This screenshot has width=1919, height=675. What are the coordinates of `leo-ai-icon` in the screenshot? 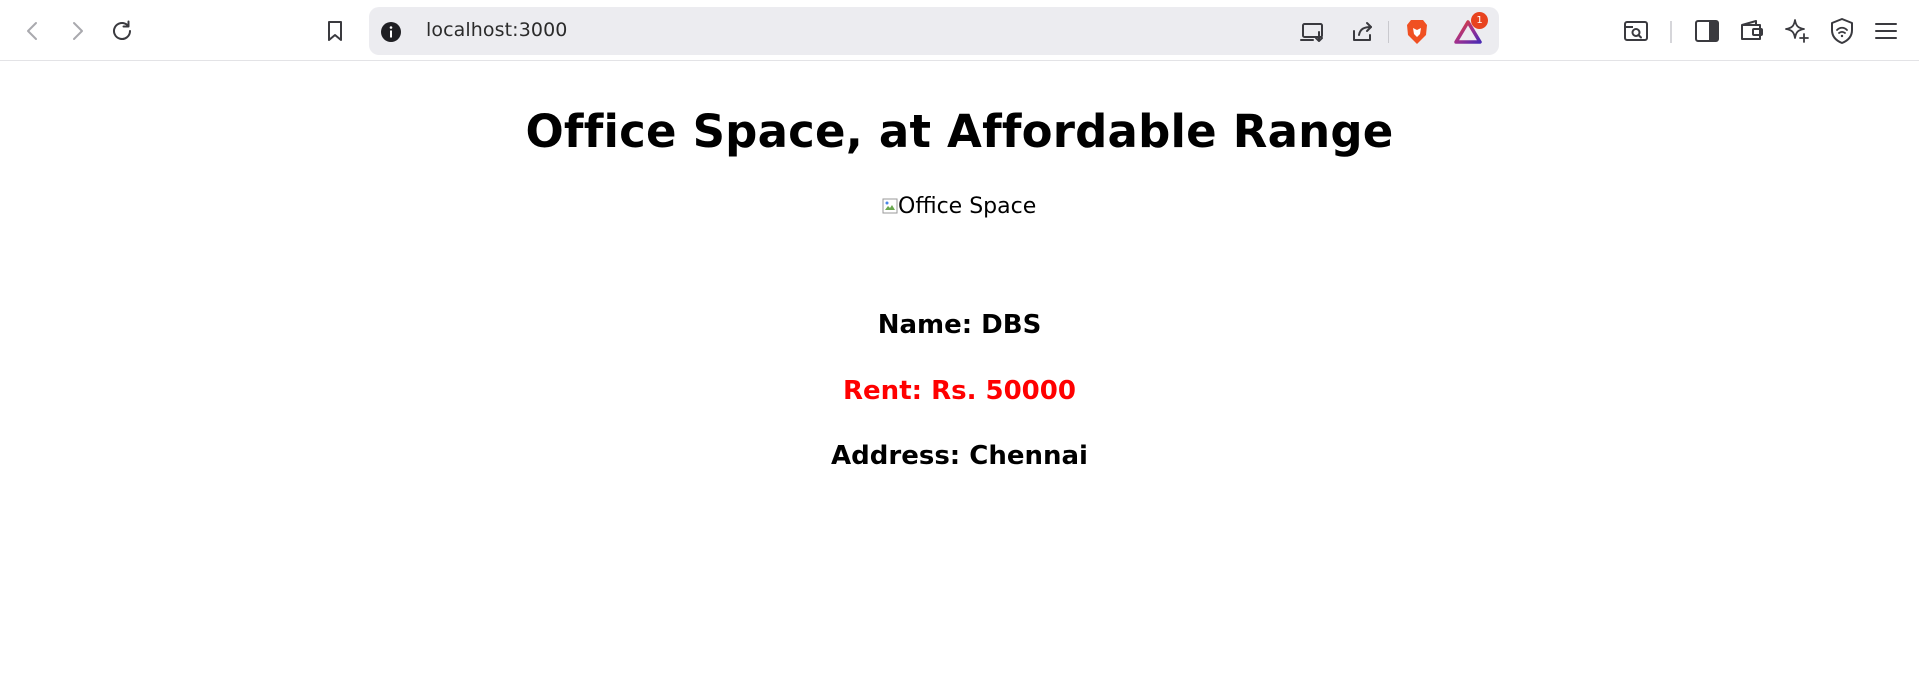 It's located at (1797, 31).